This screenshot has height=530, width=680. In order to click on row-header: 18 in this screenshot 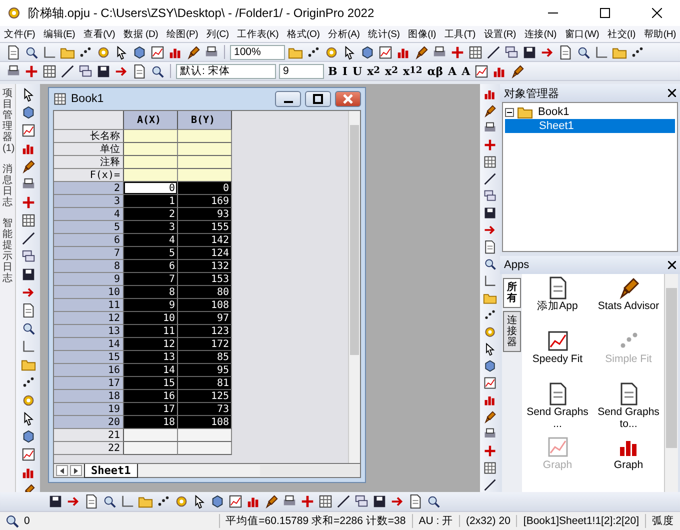, I will do `click(89, 396)`.